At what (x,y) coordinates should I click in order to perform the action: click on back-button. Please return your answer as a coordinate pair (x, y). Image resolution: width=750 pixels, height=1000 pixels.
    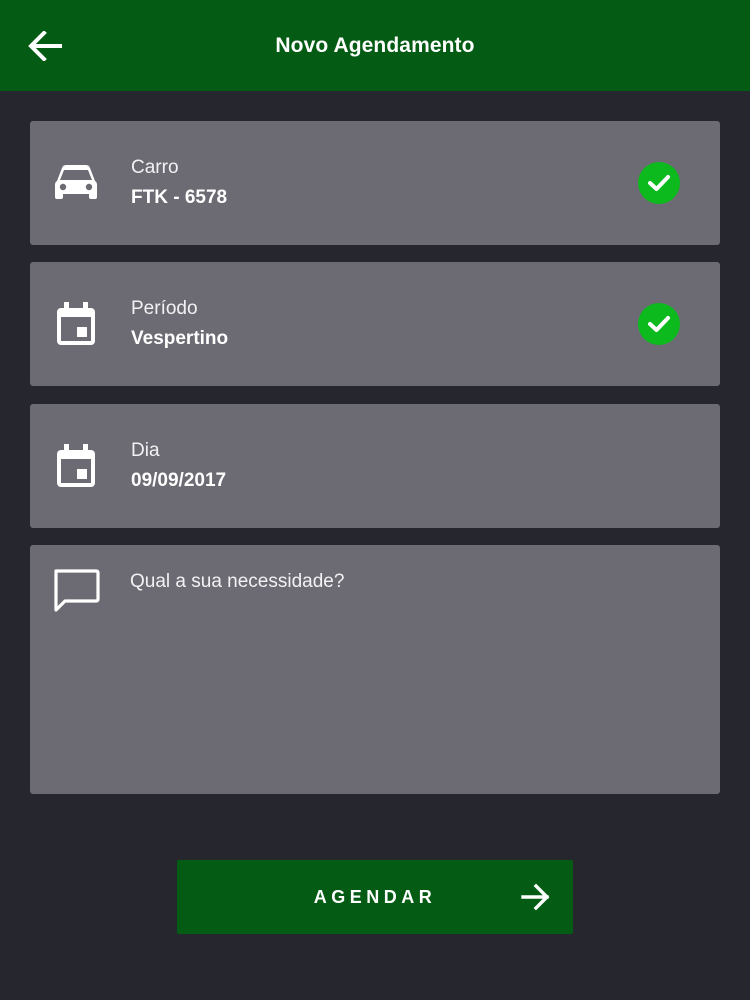
    Looking at the image, I should click on (45, 46).